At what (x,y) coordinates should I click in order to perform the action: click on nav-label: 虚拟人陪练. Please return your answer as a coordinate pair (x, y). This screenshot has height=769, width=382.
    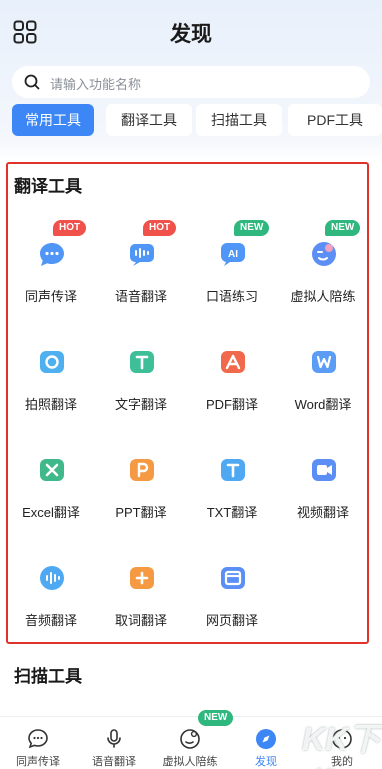
    Looking at the image, I should click on (190, 762).